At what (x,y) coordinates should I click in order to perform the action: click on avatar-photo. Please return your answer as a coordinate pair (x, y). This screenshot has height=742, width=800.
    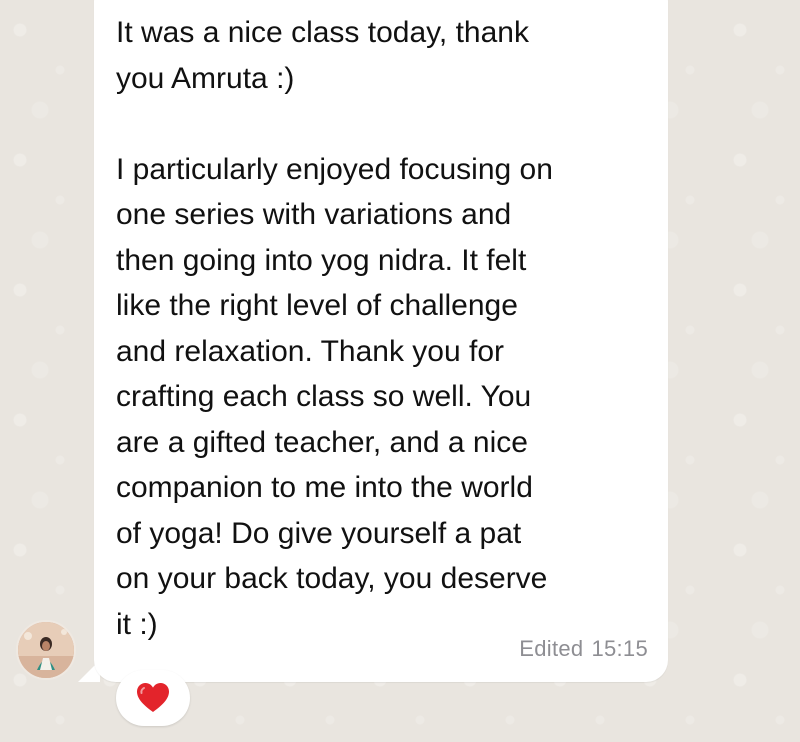
    Looking at the image, I should click on (46, 650).